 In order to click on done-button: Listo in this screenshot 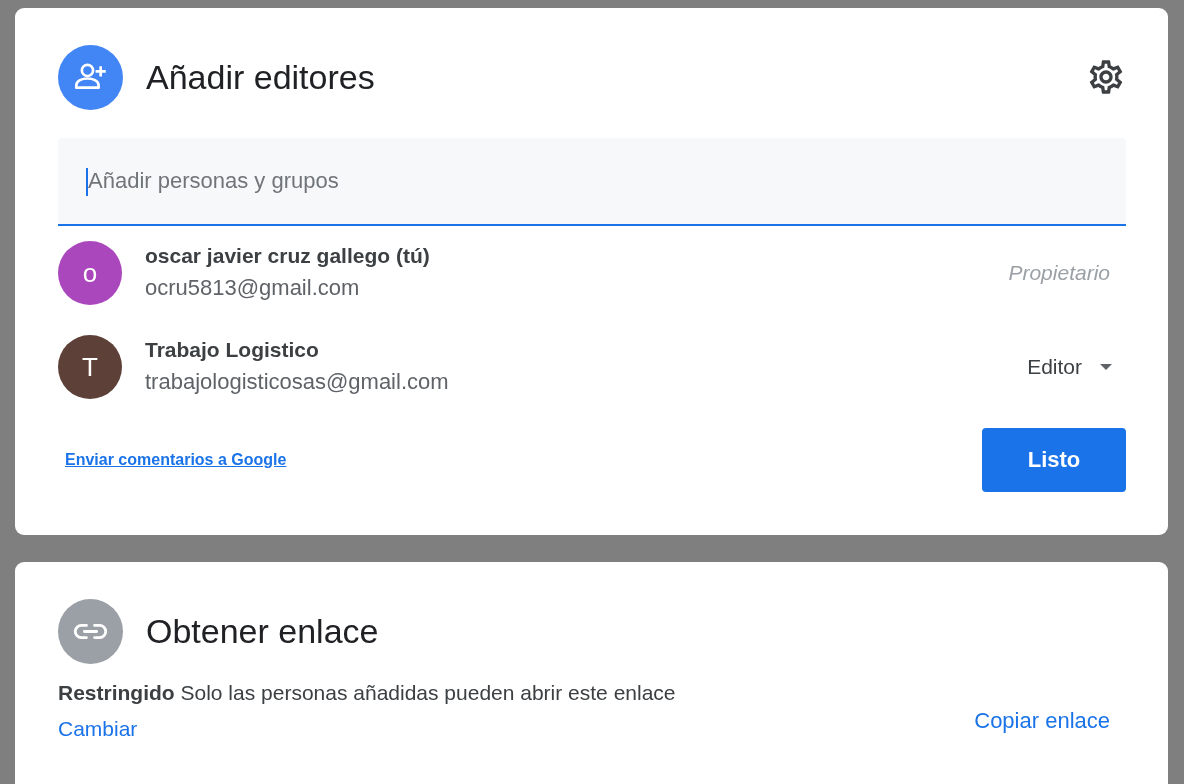, I will do `click(1054, 460)`.